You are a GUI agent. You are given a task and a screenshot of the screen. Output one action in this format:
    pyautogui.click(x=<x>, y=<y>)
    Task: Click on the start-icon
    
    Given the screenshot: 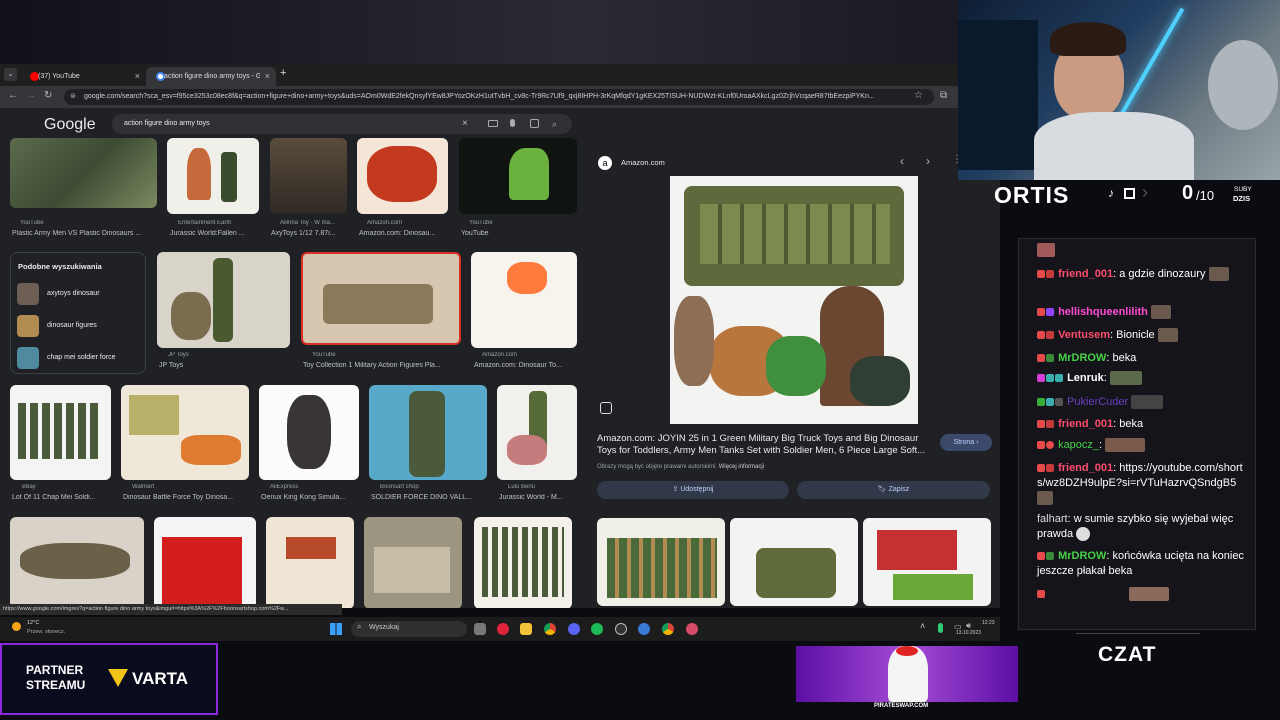 What is the action you would take?
    pyautogui.click(x=336, y=629)
    